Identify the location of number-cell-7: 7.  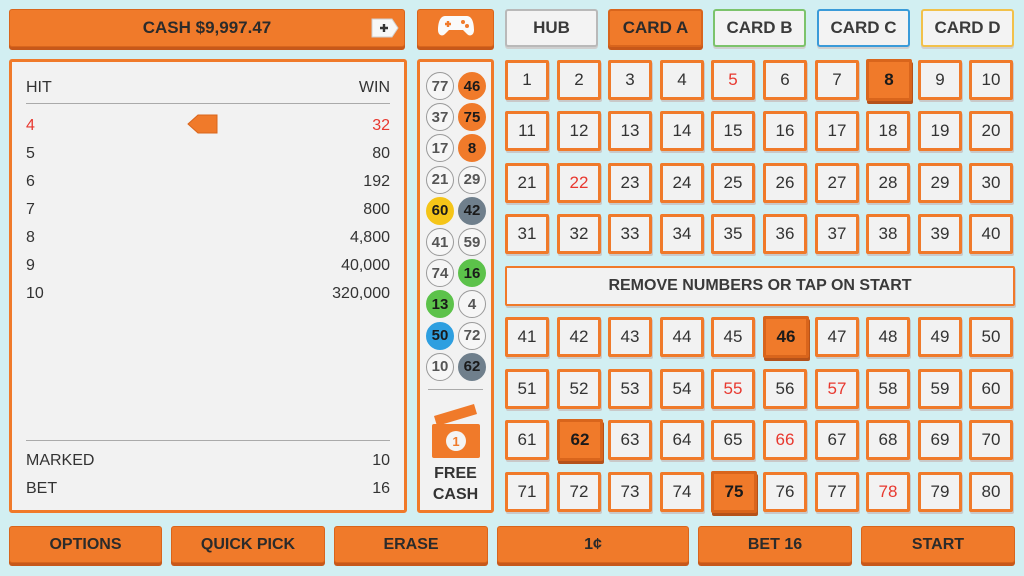
(837, 80).